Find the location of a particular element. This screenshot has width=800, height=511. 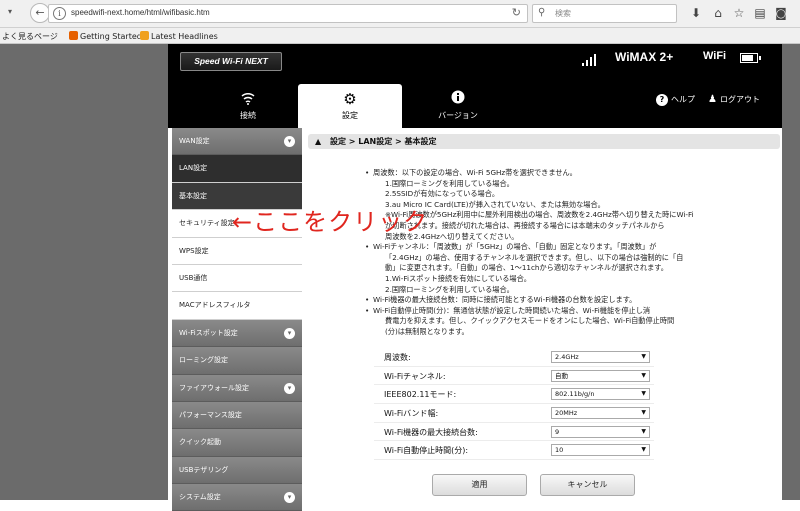

tab-settings: ⚙ 設定 is located at coordinates (350, 106).